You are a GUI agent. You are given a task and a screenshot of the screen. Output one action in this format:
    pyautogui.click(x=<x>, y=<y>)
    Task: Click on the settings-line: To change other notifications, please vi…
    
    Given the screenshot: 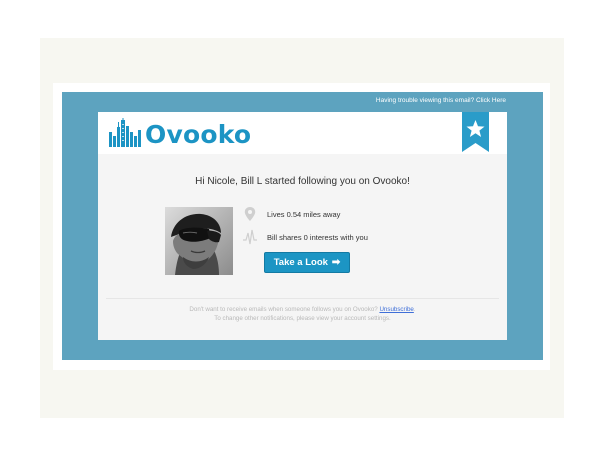 What is the action you would take?
    pyautogui.click(x=302, y=318)
    